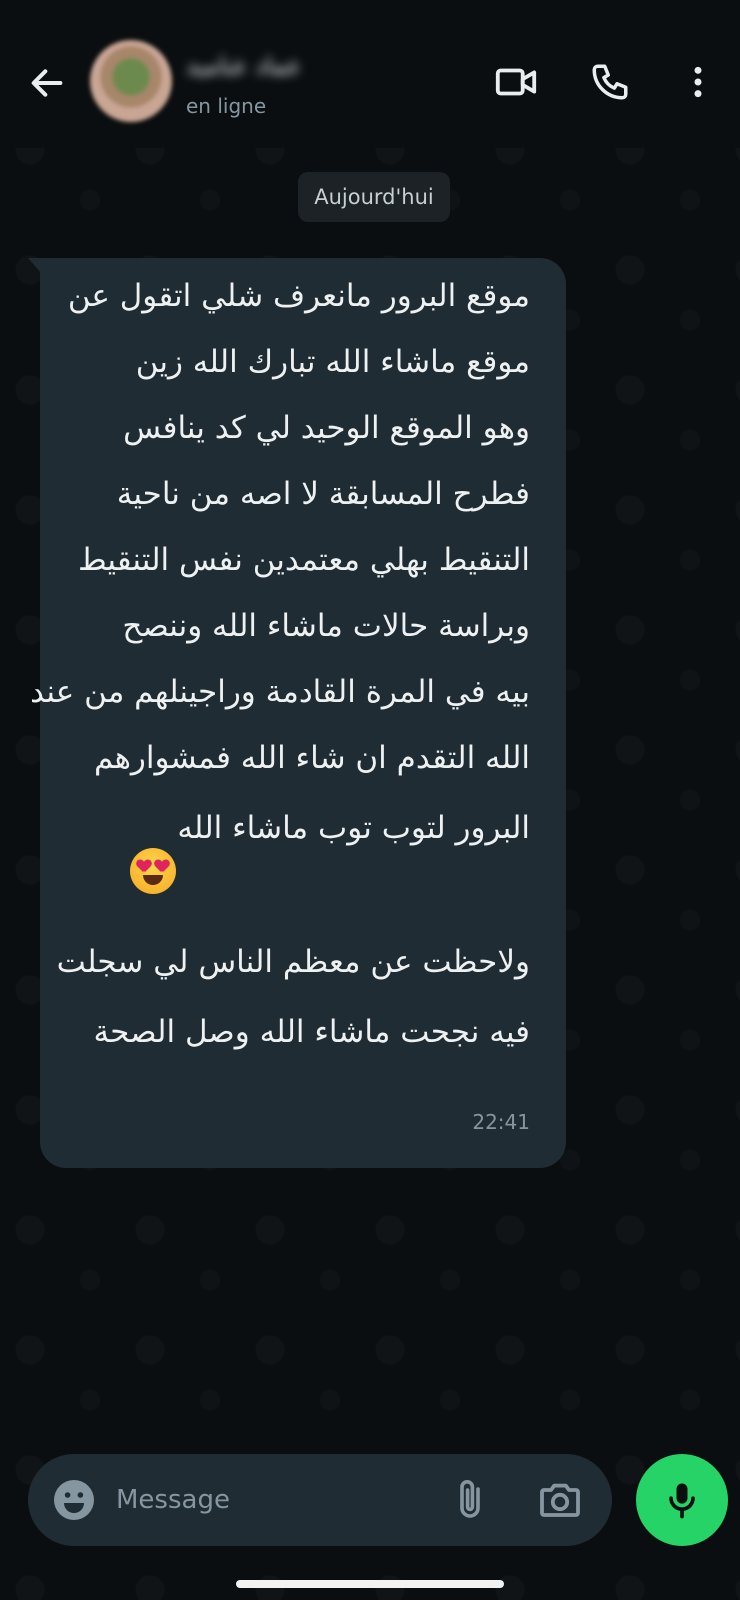 The height and width of the screenshot is (1600, 740). I want to click on message-line: التنقيط بهلي معتمدين نفس التنقيط, so click(303, 560).